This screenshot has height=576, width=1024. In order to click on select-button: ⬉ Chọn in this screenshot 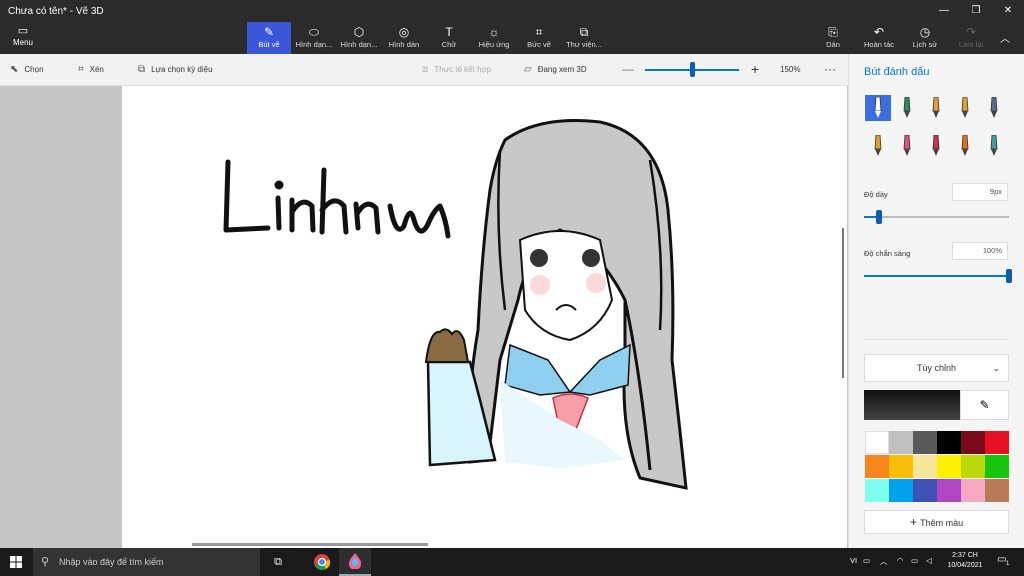, I will do `click(27, 69)`.